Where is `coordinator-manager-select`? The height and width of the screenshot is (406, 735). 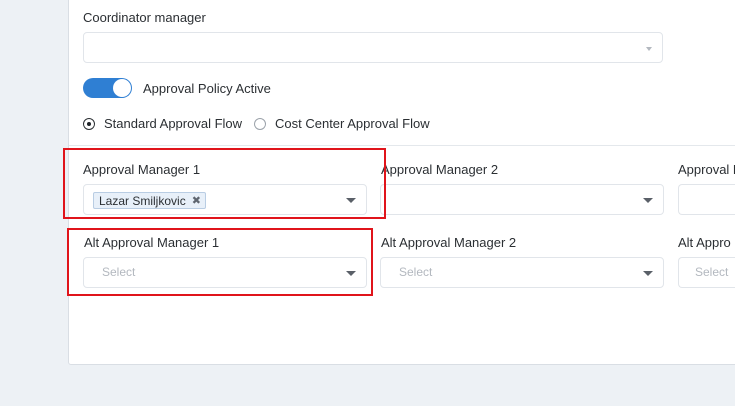
coordinator-manager-select is located at coordinates (373, 47).